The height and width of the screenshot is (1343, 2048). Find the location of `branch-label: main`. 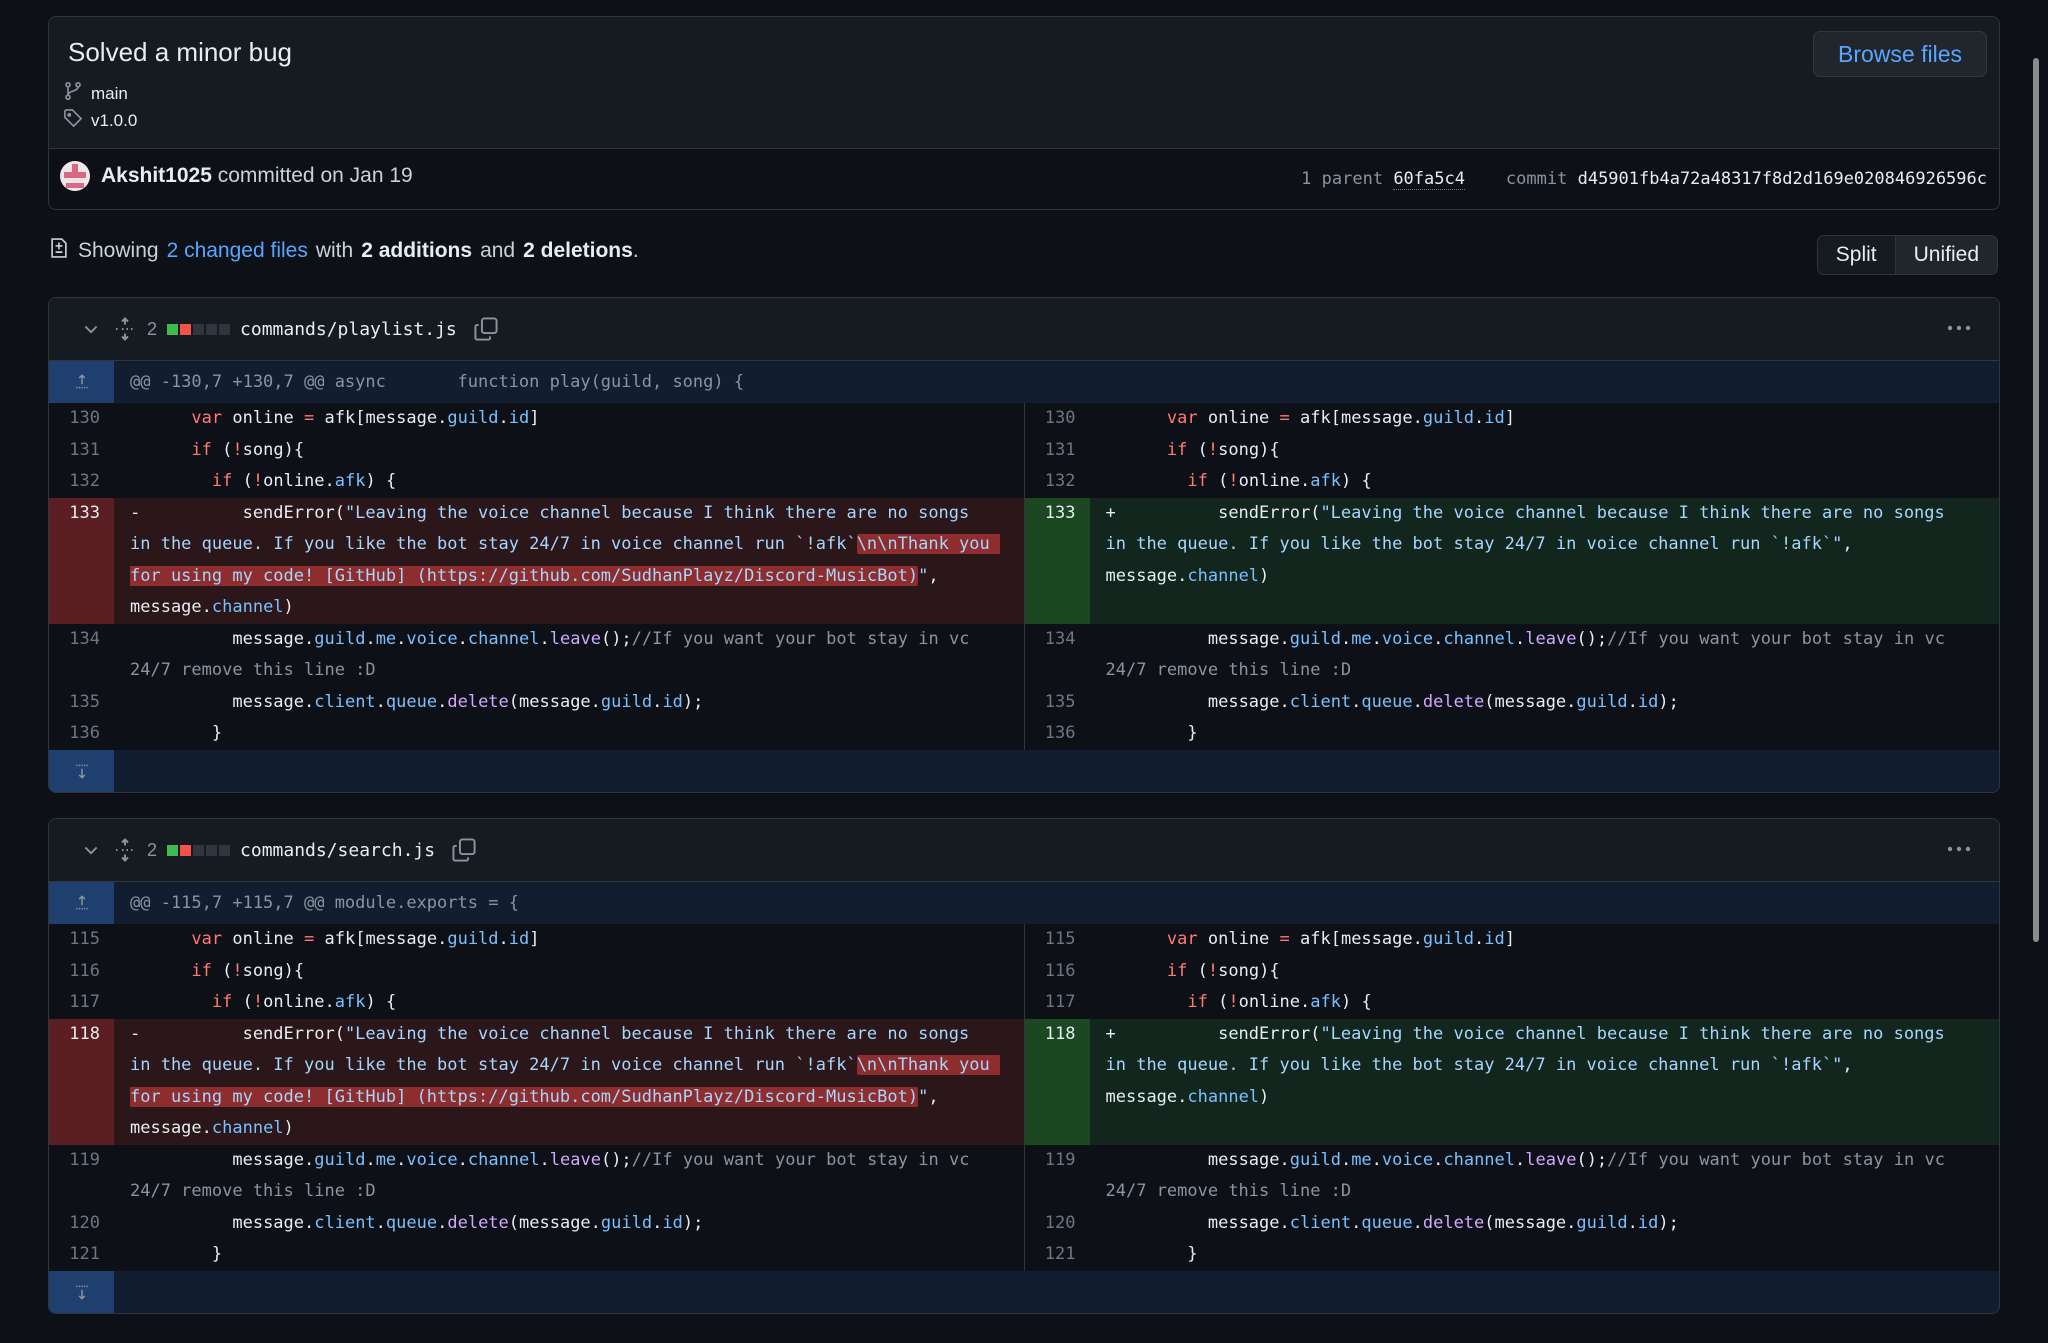

branch-label: main is located at coordinates (95, 93).